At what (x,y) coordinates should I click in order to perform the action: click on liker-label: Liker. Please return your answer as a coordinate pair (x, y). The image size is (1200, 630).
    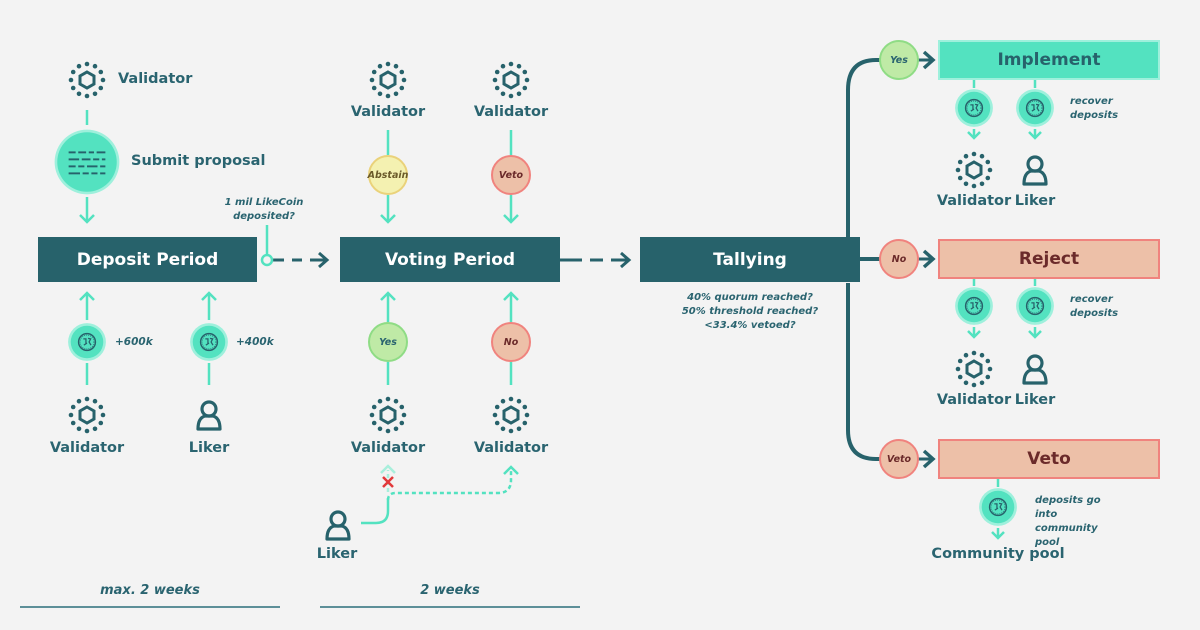
    Looking at the image, I should click on (209, 448).